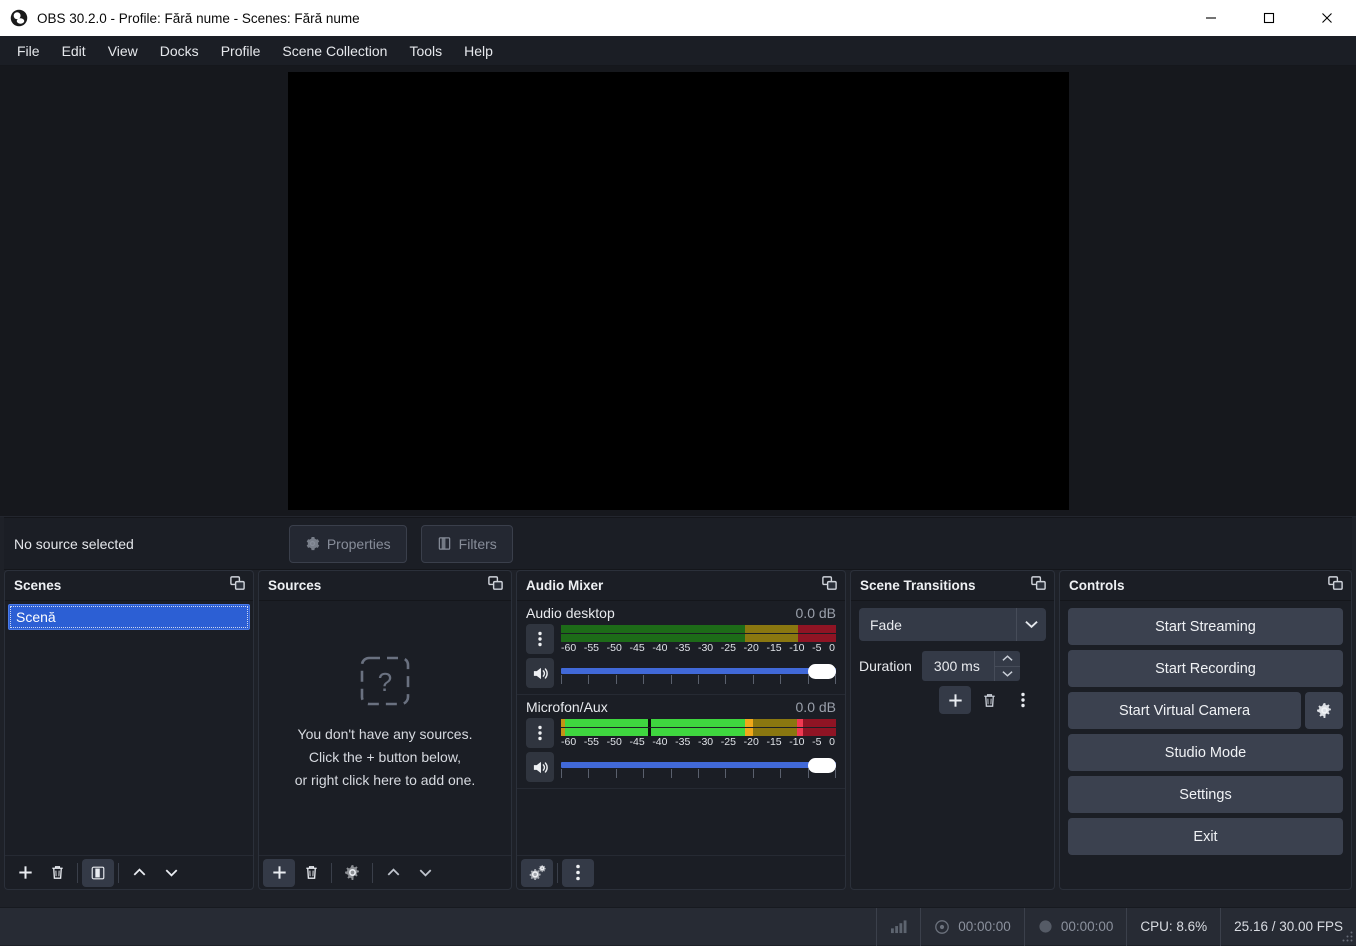 This screenshot has width=1356, height=946. I want to click on move-source-up-button, so click(393, 873).